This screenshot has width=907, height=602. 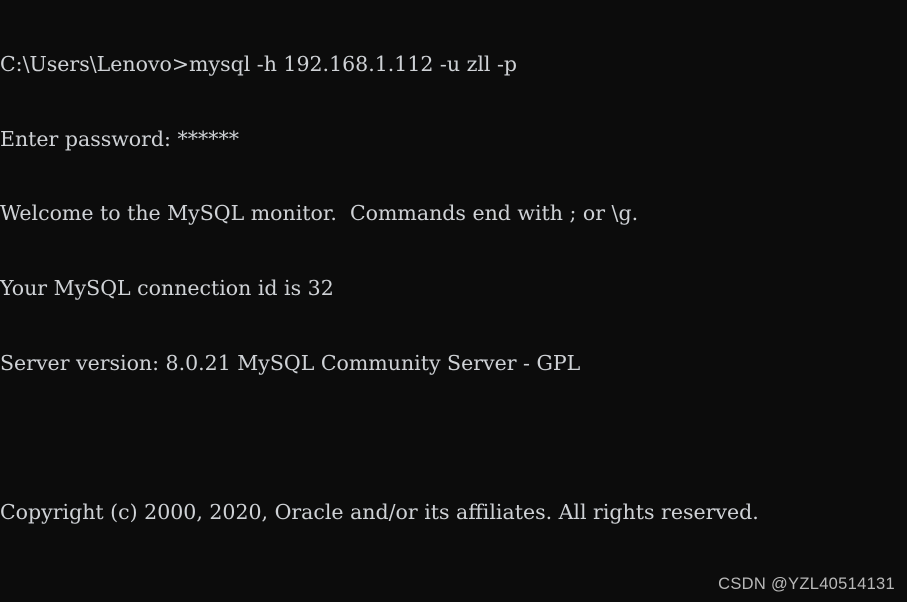 I want to click on line-connection-id: Your MySQL connection id is 32, so click(x=167, y=287).